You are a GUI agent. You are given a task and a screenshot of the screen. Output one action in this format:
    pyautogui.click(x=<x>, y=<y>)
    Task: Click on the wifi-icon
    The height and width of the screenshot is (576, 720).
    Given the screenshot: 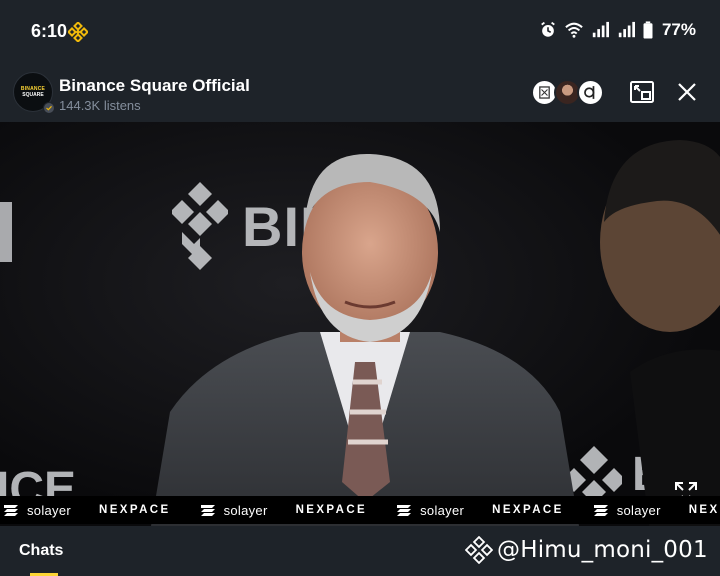 What is the action you would take?
    pyautogui.click(x=574, y=30)
    